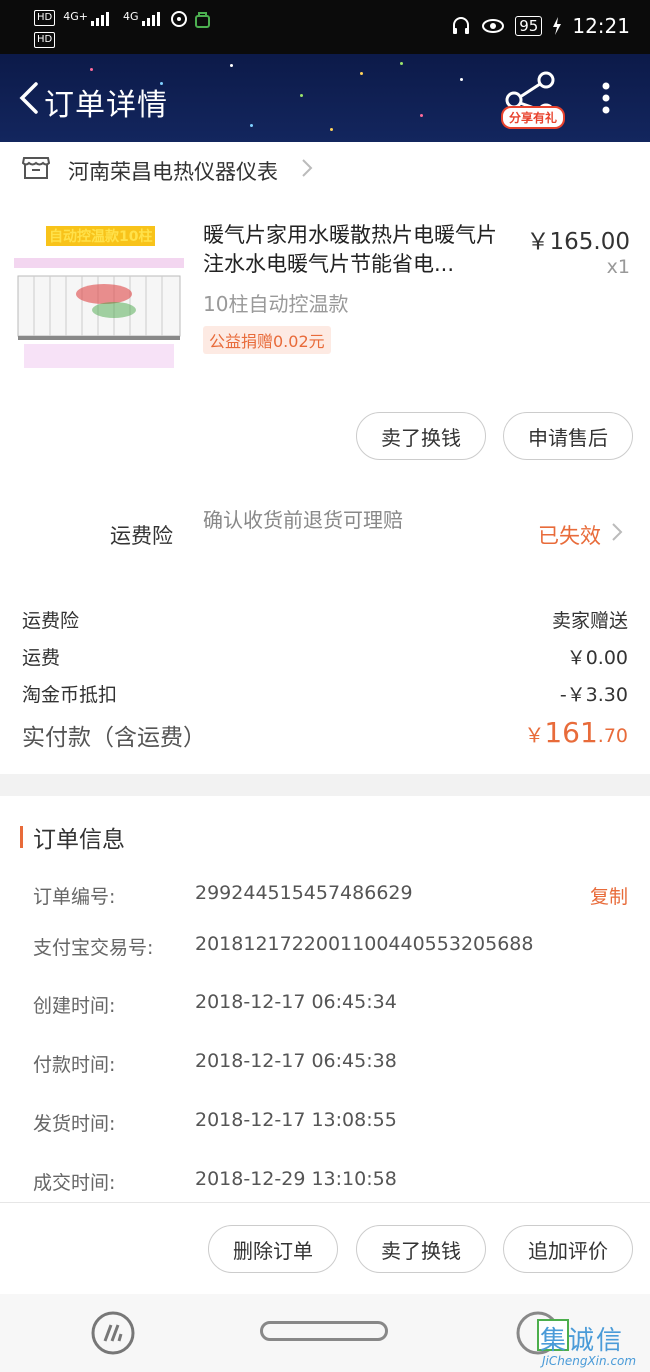  I want to click on info-row-order-number: 订单编号: 299244515457486629 复制, so click(330, 895).